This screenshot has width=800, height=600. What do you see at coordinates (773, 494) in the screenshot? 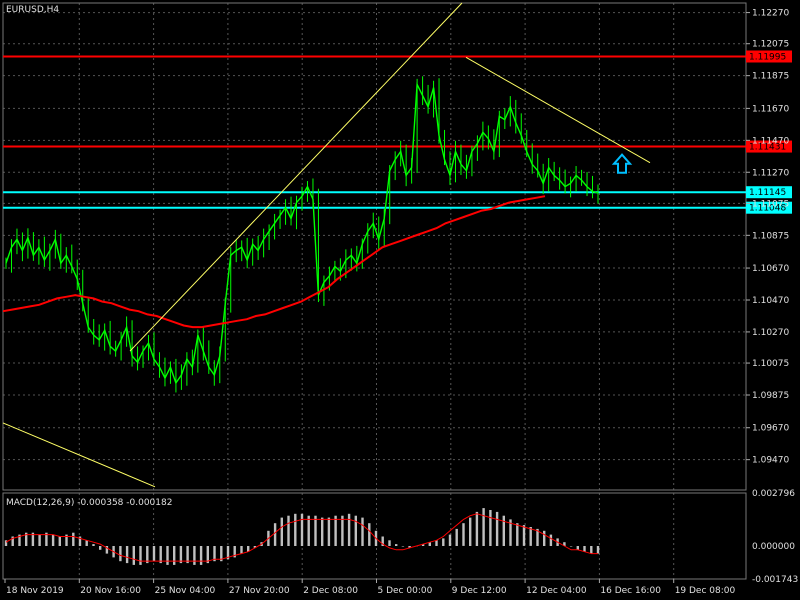
I see `macd-tick-label: 0.002796` at bounding box center [773, 494].